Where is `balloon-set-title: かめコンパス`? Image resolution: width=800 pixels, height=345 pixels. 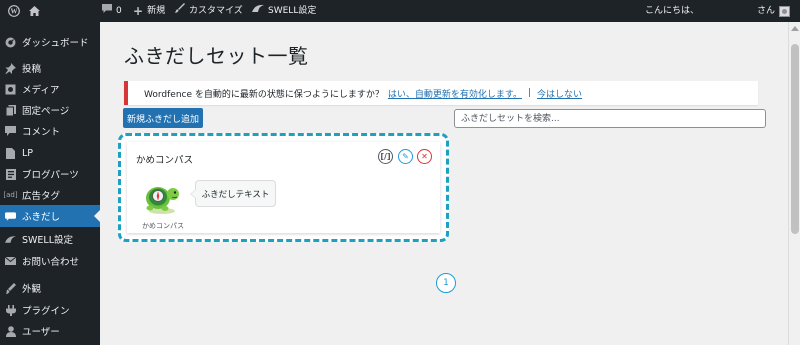 balloon-set-title: かめコンパス is located at coordinates (165, 160).